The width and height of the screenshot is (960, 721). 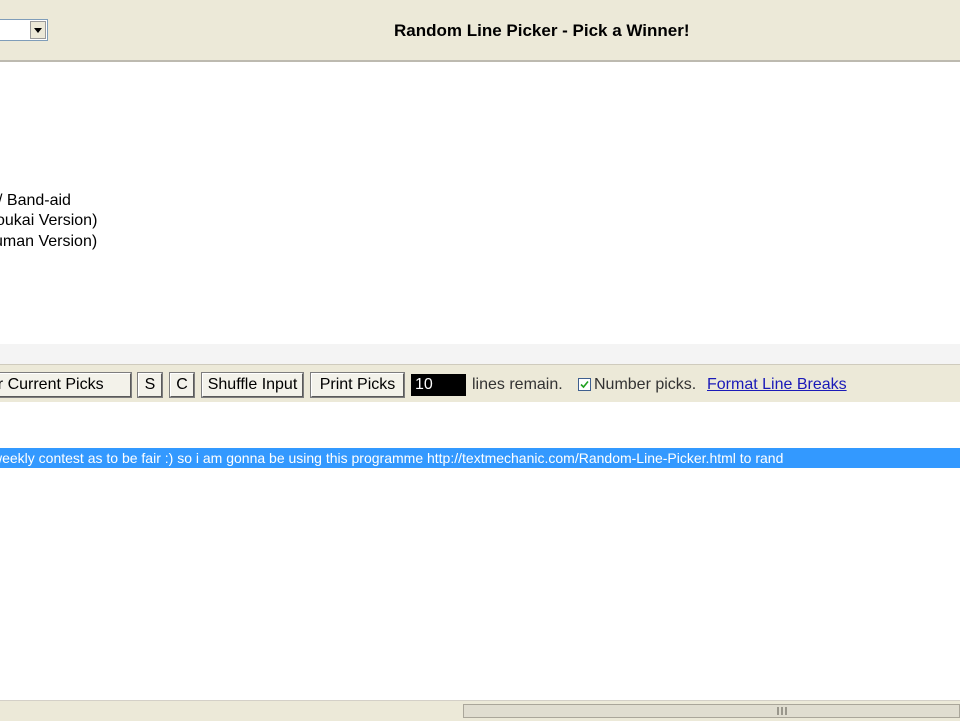 I want to click on chevron-down-icon, so click(x=38, y=30).